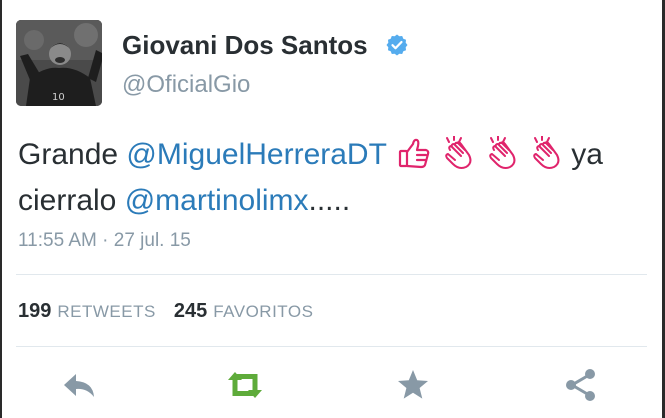 The width and height of the screenshot is (665, 418). Describe the element at coordinates (1, 209) in the screenshot. I see `window-border-left` at that location.